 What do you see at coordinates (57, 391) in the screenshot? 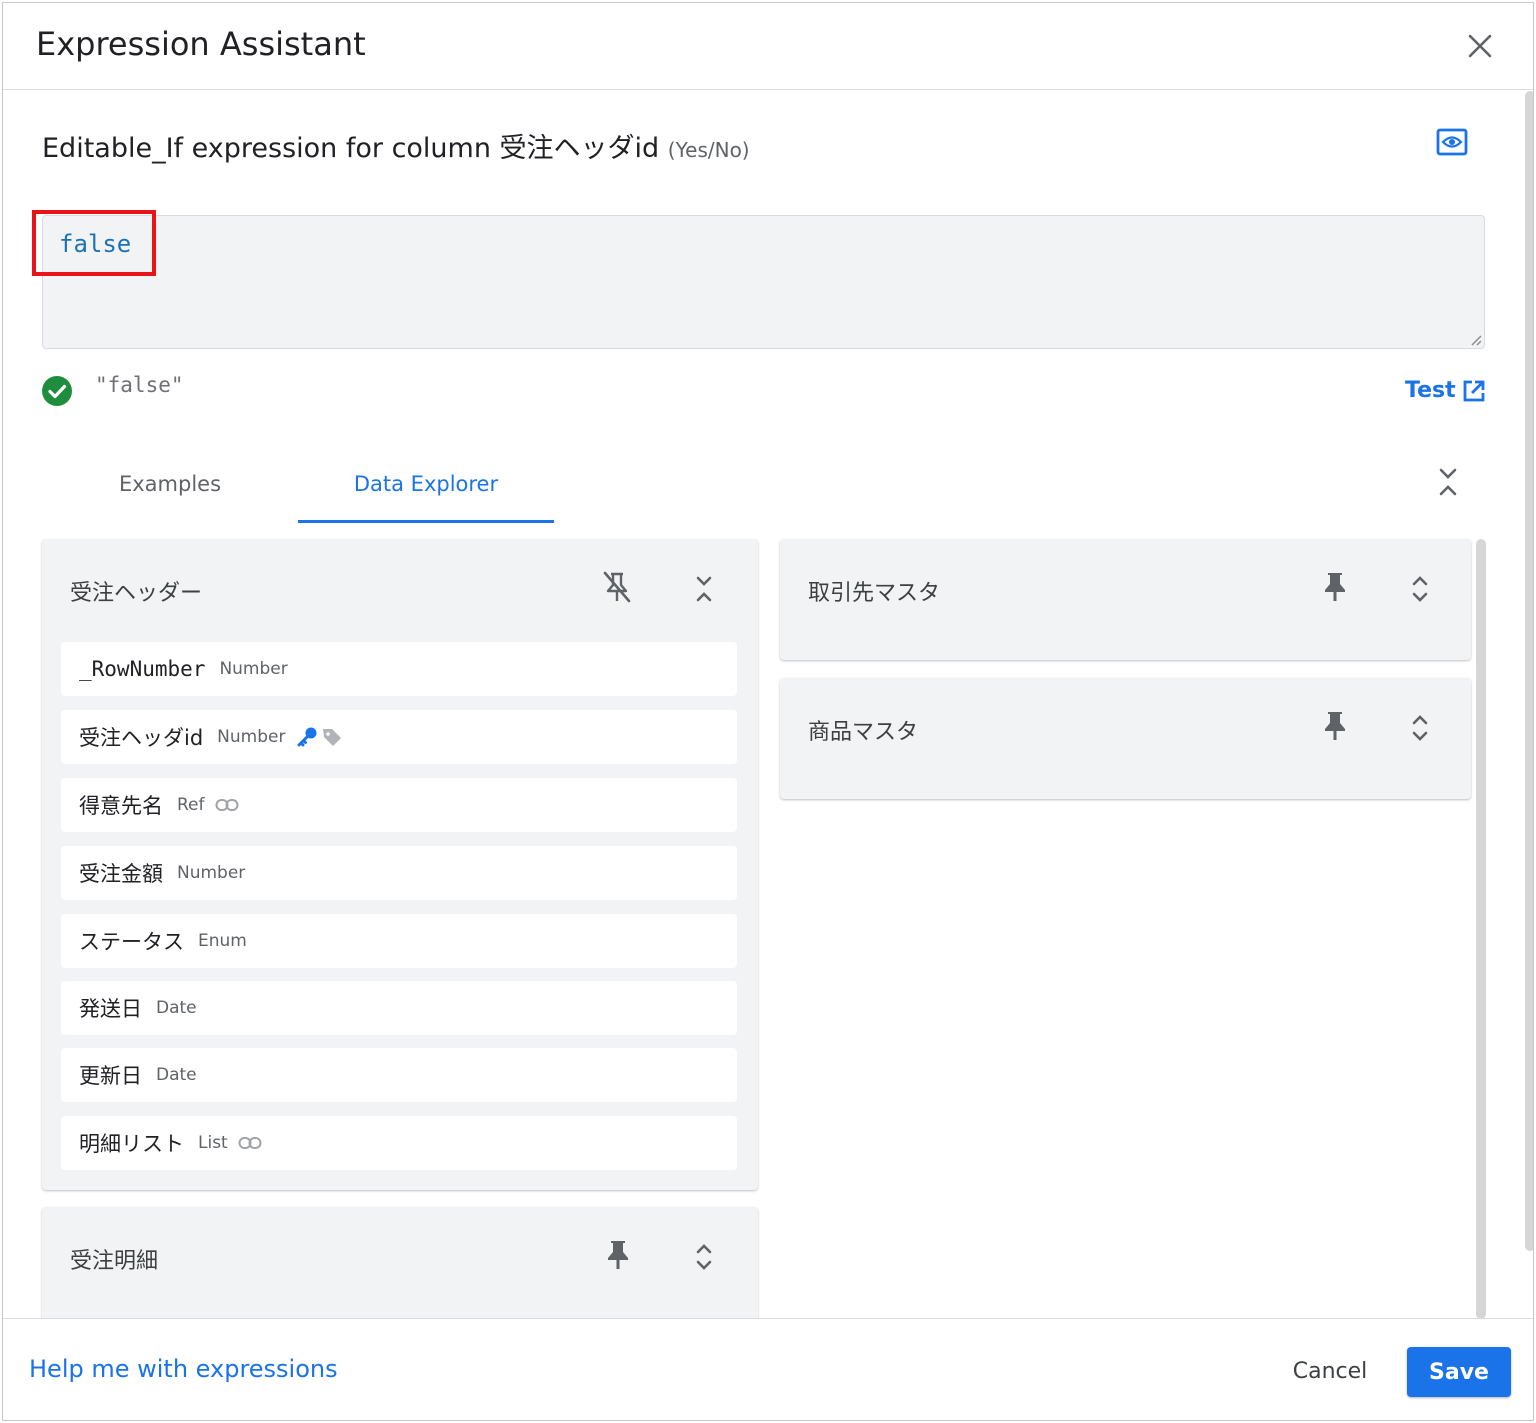
I see `check-circle-icon` at bounding box center [57, 391].